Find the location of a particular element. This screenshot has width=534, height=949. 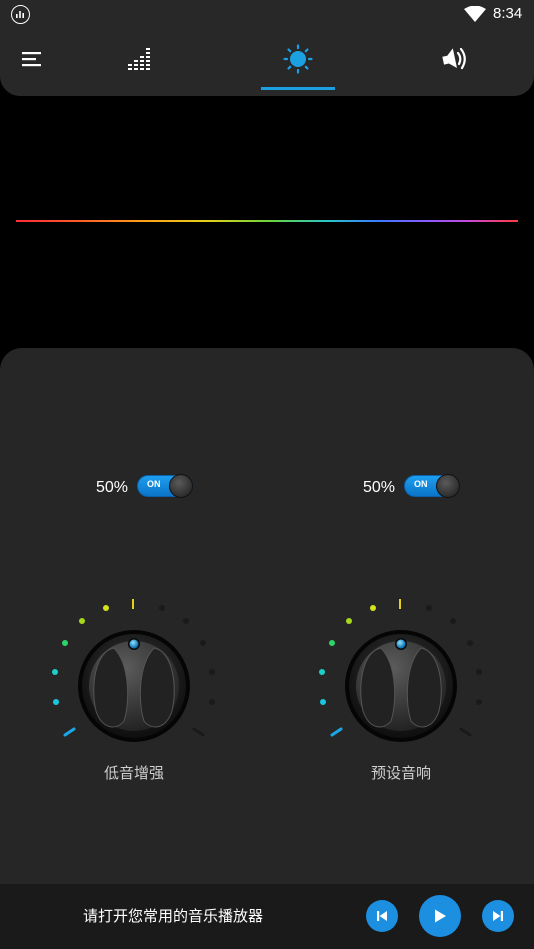

preset-reverb-label: 预设音响 is located at coordinates (400, 773).